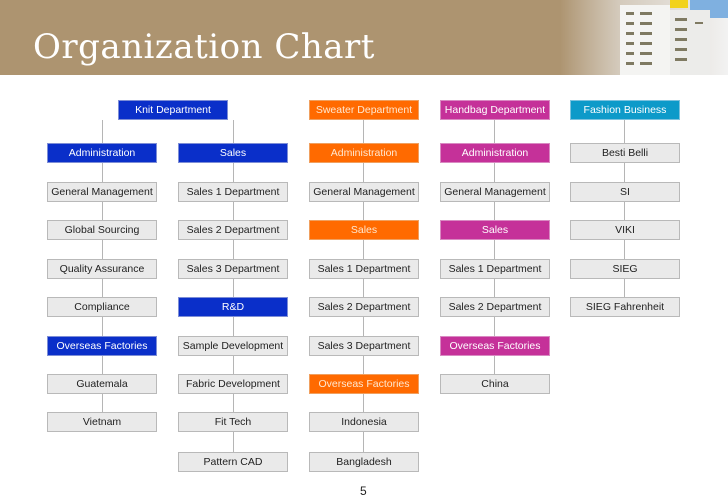 The height and width of the screenshot is (502, 728). Describe the element at coordinates (233, 307) in the screenshot. I see `knit-rnd-box: R&D` at that location.